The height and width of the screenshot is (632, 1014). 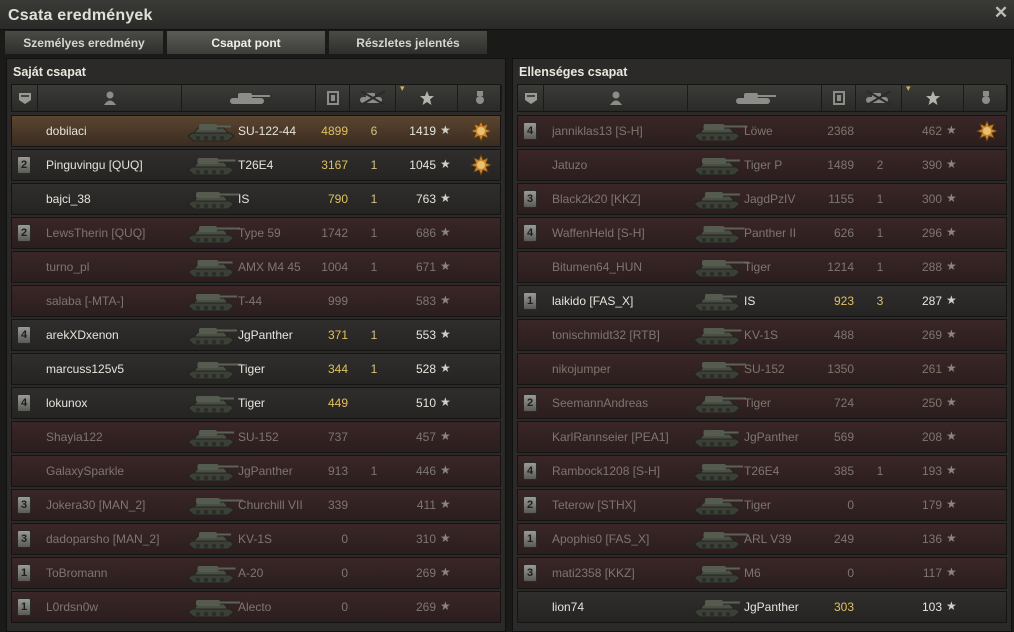 I want to click on player-row: 4 lokunox Tiger 449 510 ★, so click(x=256, y=403).